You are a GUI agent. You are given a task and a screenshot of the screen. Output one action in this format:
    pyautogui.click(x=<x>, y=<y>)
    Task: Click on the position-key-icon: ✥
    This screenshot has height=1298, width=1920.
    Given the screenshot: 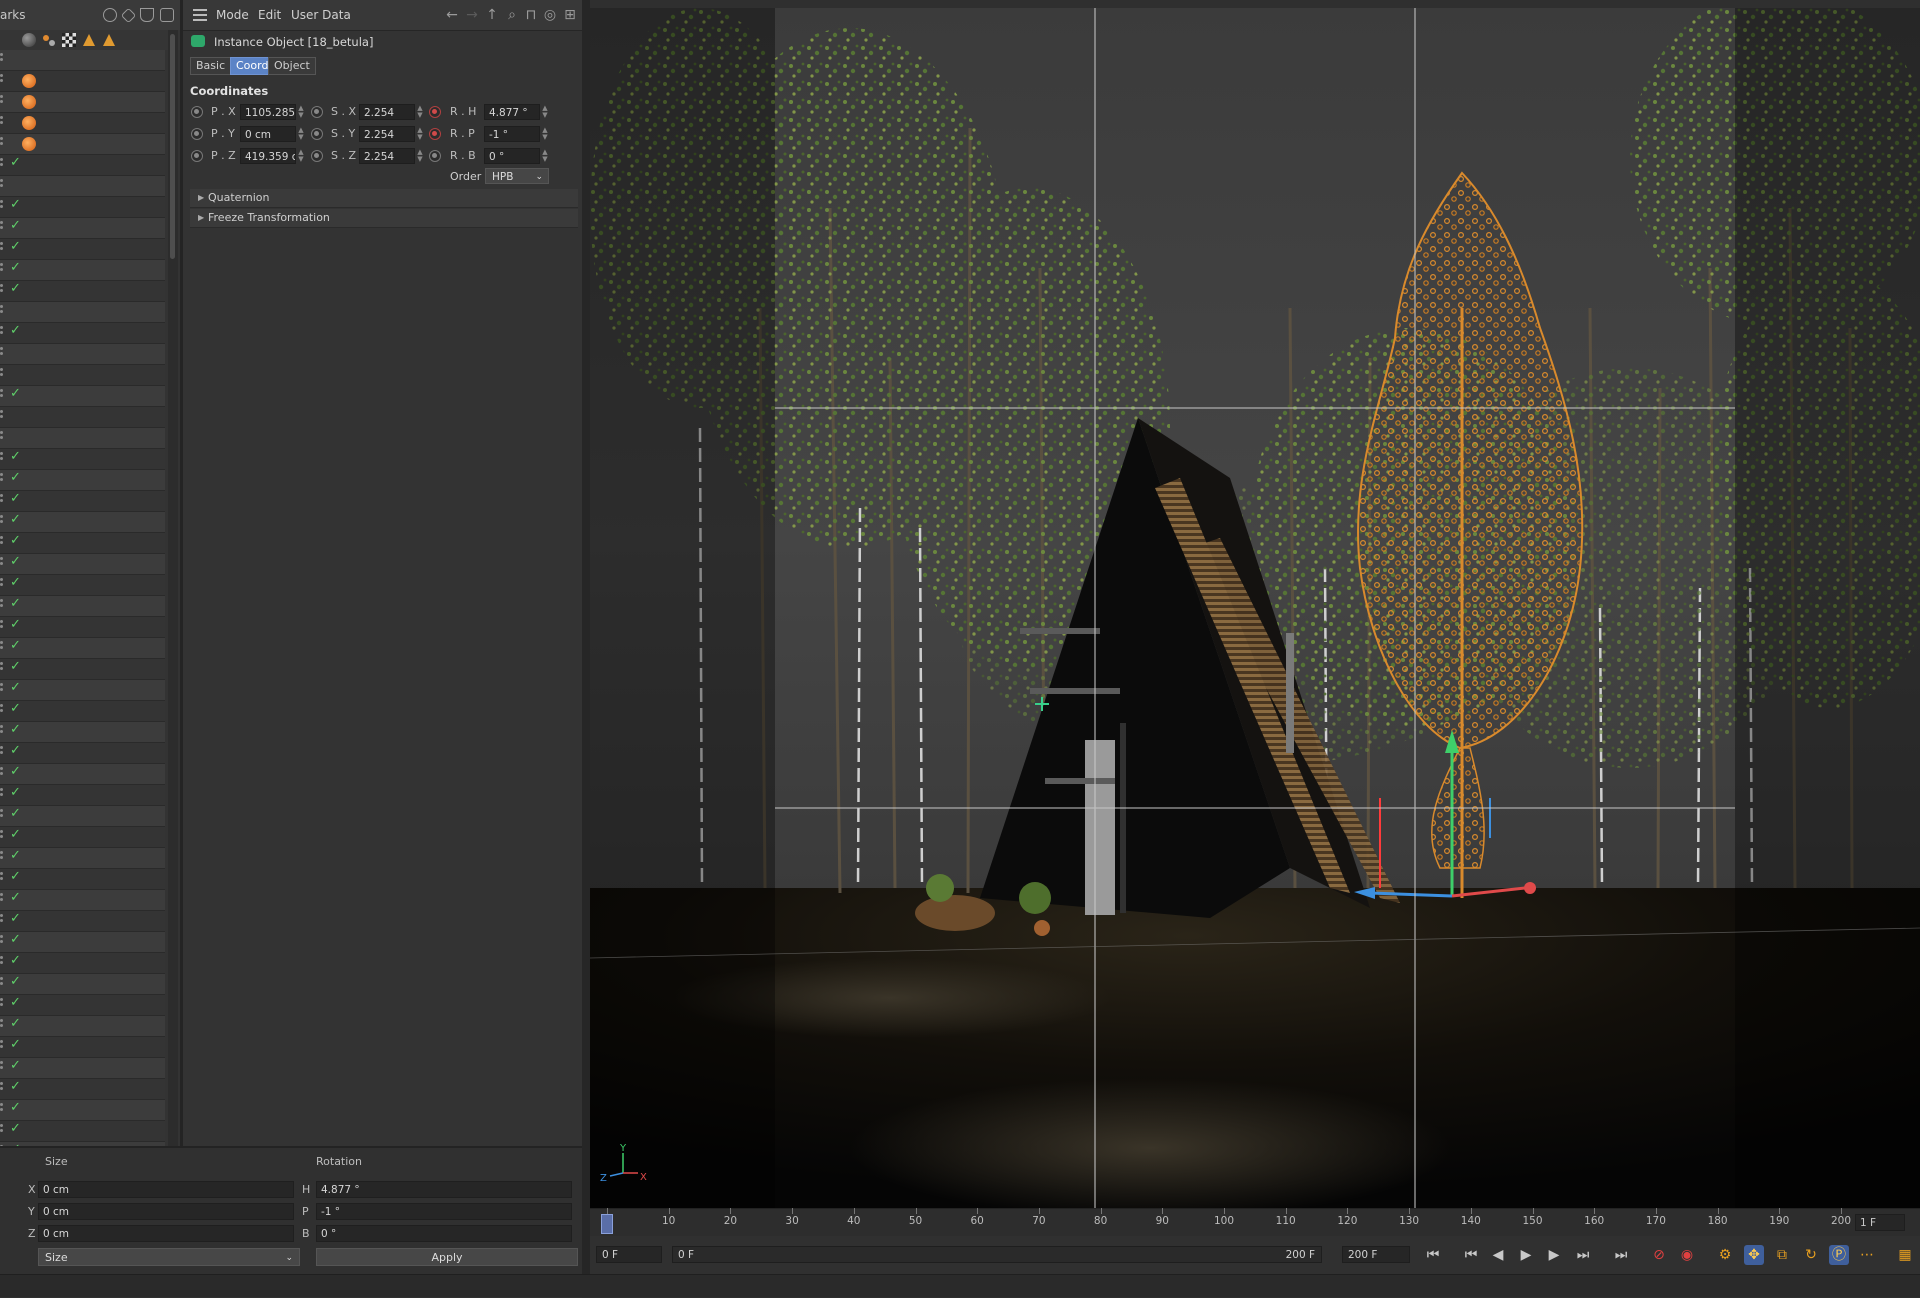 What is the action you would take?
    pyautogui.click(x=1754, y=1255)
    